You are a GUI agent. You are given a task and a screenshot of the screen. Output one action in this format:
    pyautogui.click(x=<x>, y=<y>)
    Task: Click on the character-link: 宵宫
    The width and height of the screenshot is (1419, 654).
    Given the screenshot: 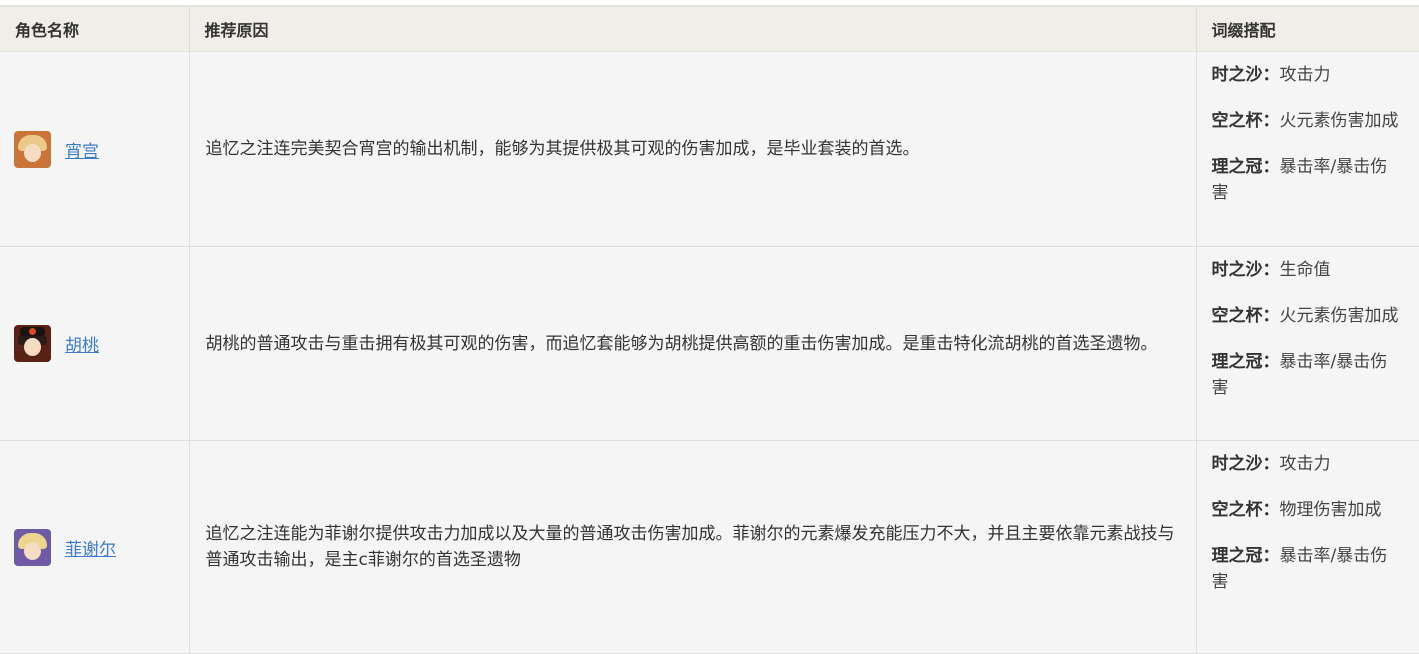 What is the action you would take?
    pyautogui.click(x=82, y=149)
    